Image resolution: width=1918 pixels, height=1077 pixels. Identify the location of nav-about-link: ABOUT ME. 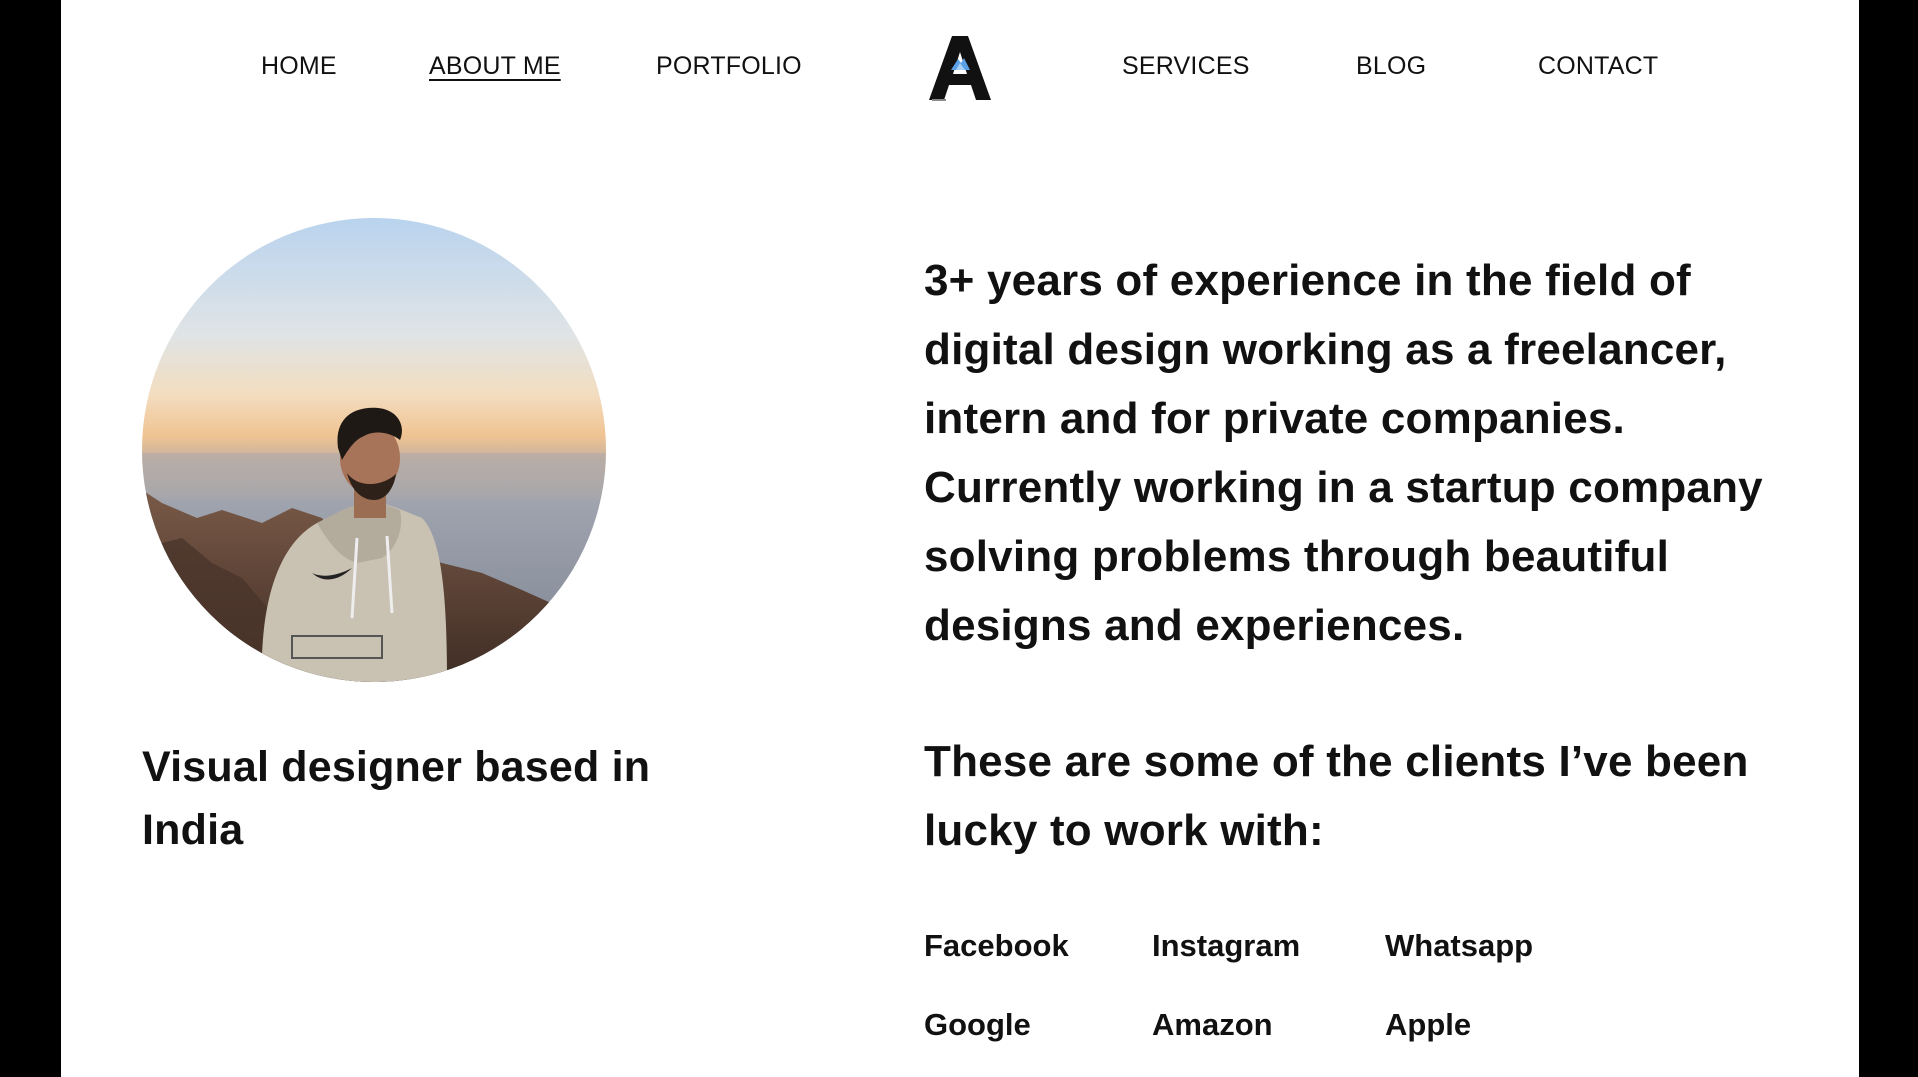
(495, 66).